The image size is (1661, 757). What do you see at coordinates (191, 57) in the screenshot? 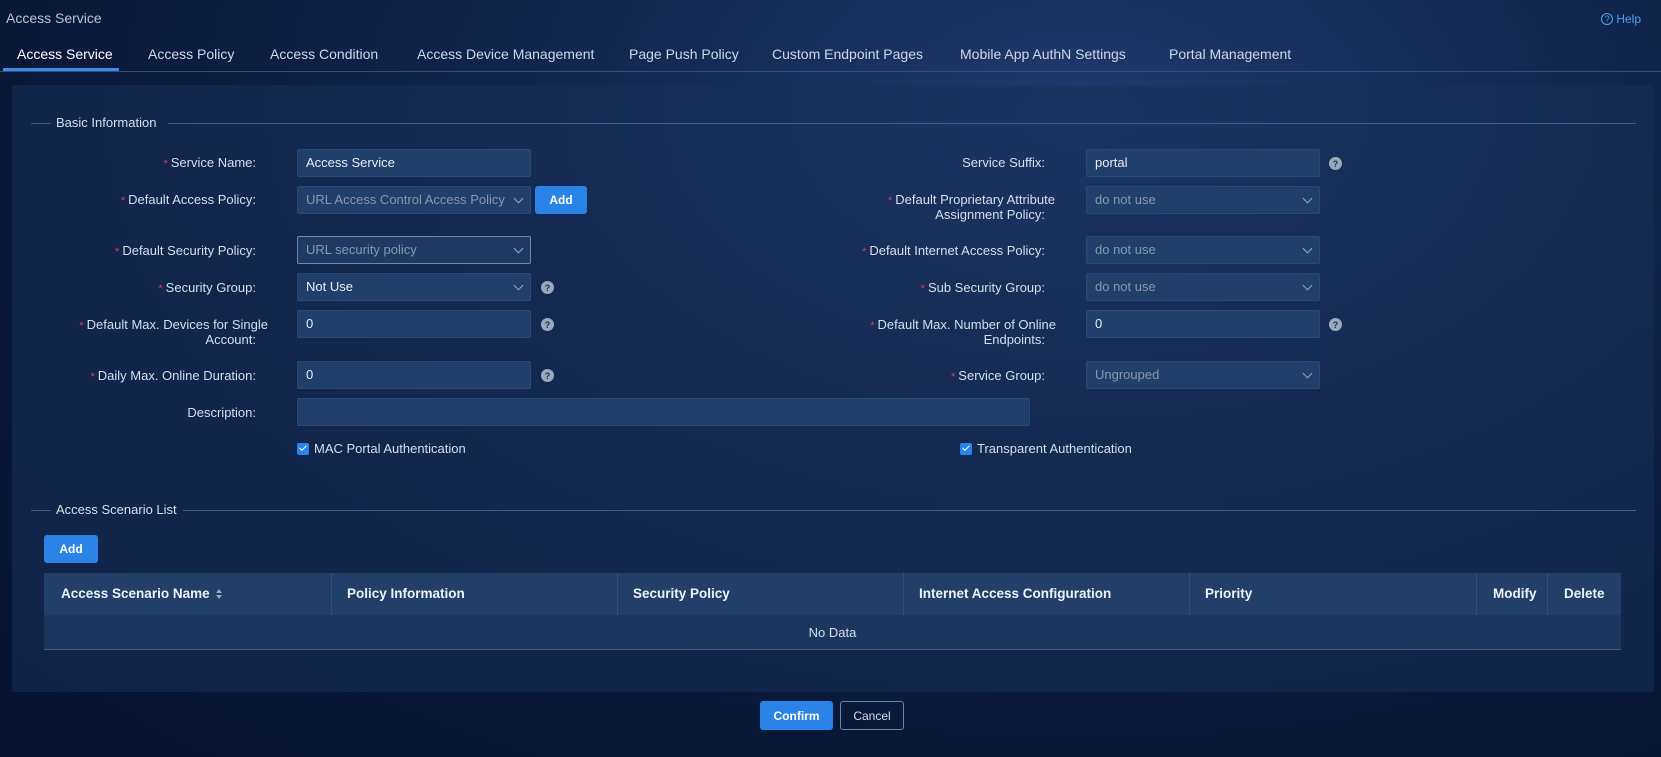
I see `tab-access-policy: Access Policy` at bounding box center [191, 57].